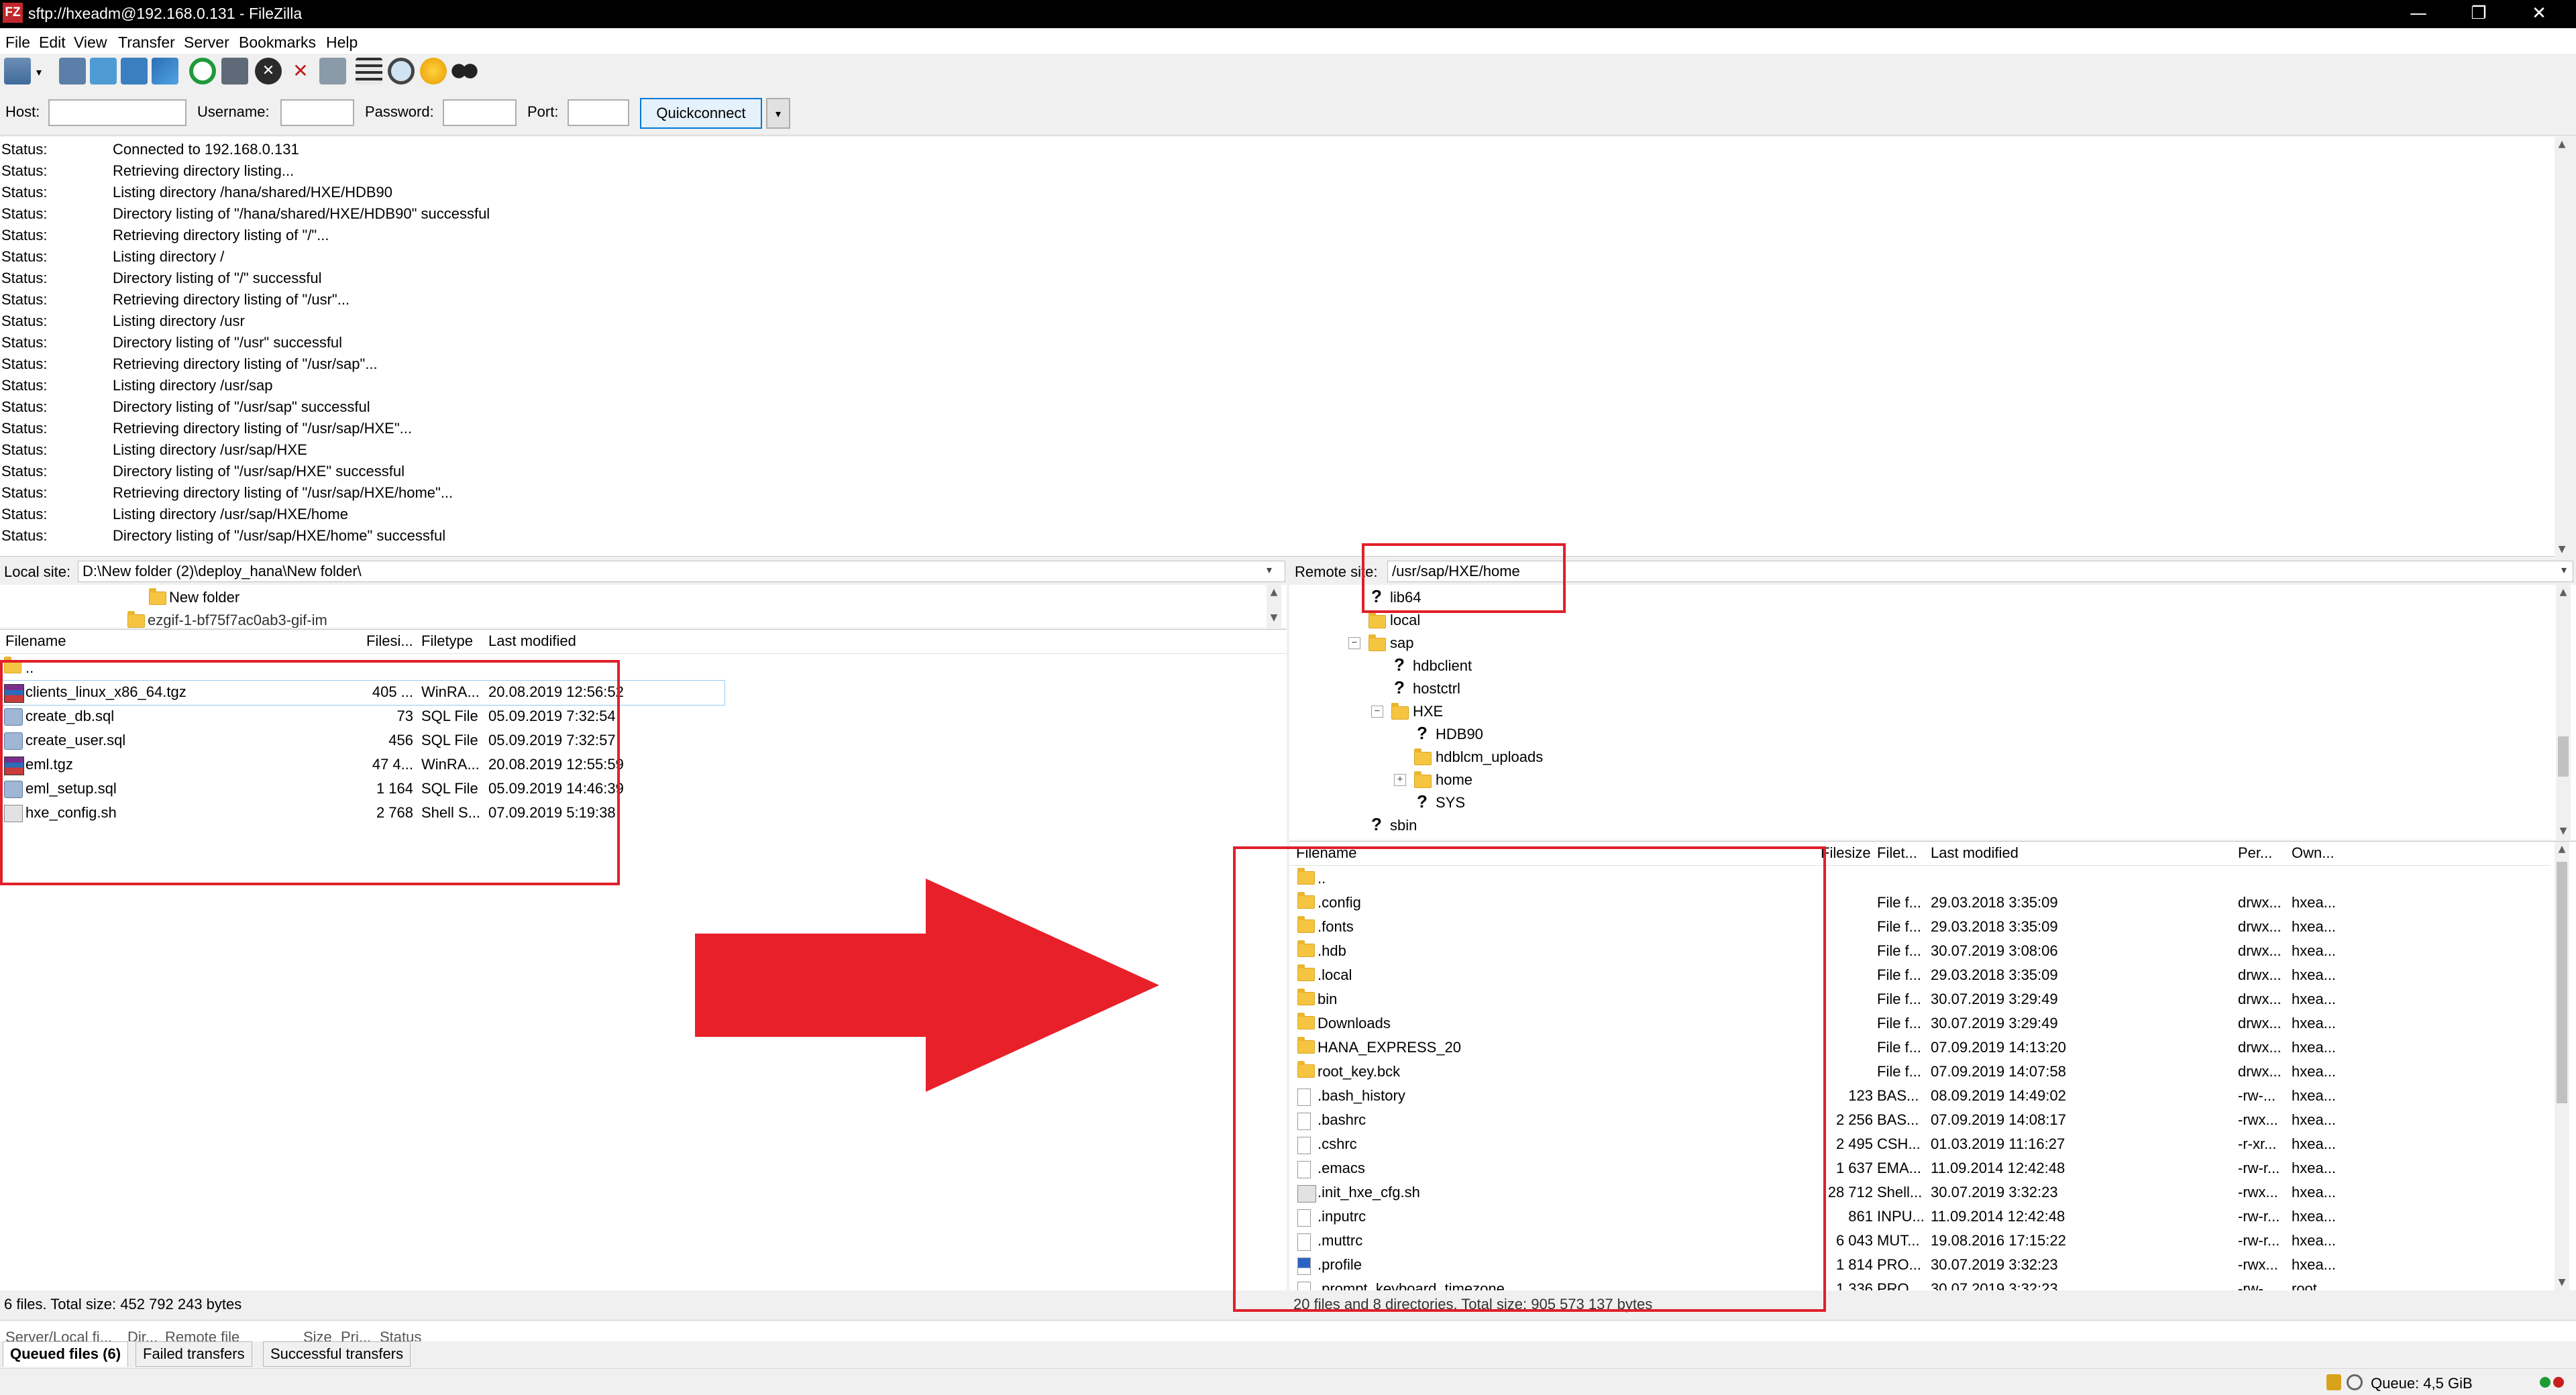 The image size is (2576, 1395). I want to click on reconnect-icon, so click(332, 71).